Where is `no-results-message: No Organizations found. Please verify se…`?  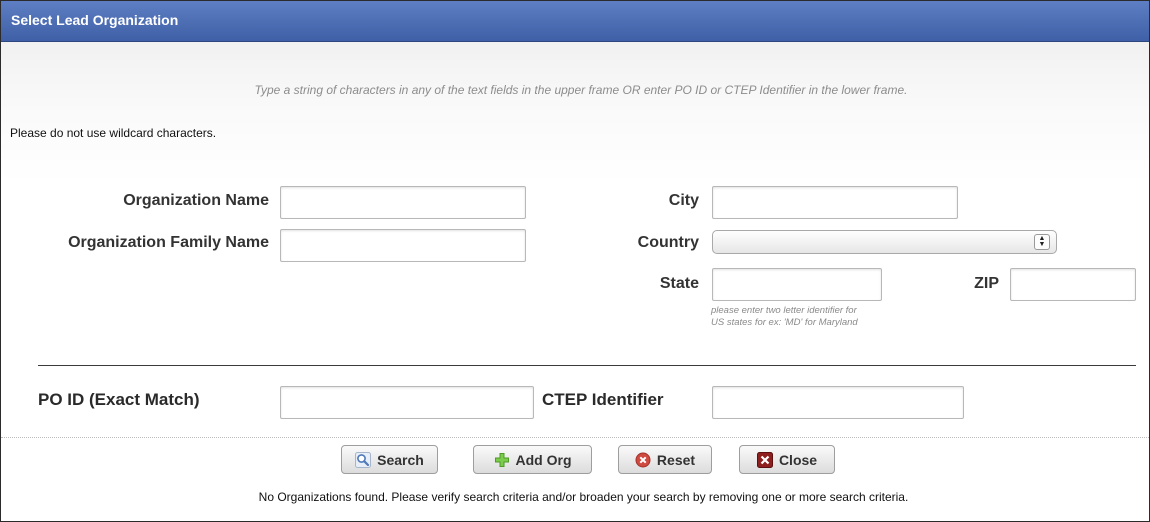 no-results-message: No Organizations found. Please verify se… is located at coordinates (583, 497).